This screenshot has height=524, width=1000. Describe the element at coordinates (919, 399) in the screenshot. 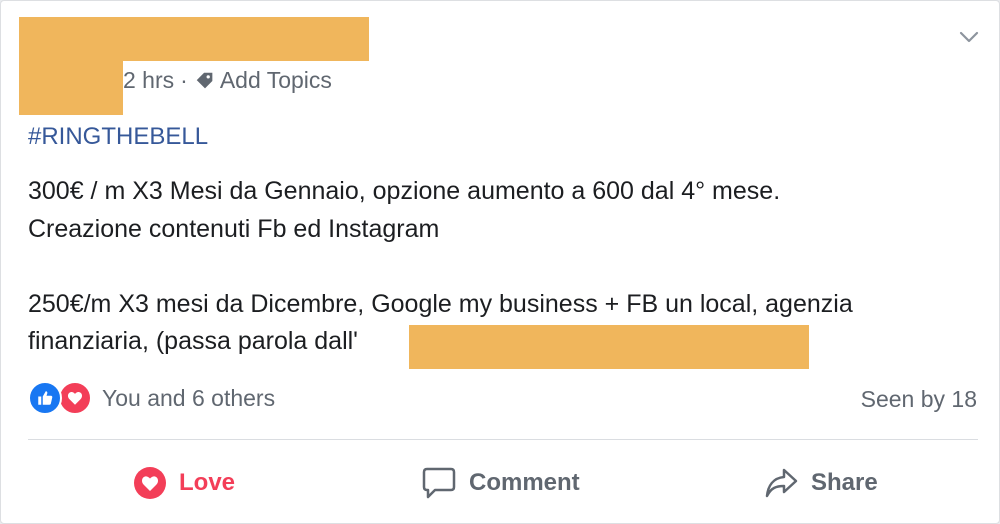

I see `seen-by-count: Seen by 18` at that location.